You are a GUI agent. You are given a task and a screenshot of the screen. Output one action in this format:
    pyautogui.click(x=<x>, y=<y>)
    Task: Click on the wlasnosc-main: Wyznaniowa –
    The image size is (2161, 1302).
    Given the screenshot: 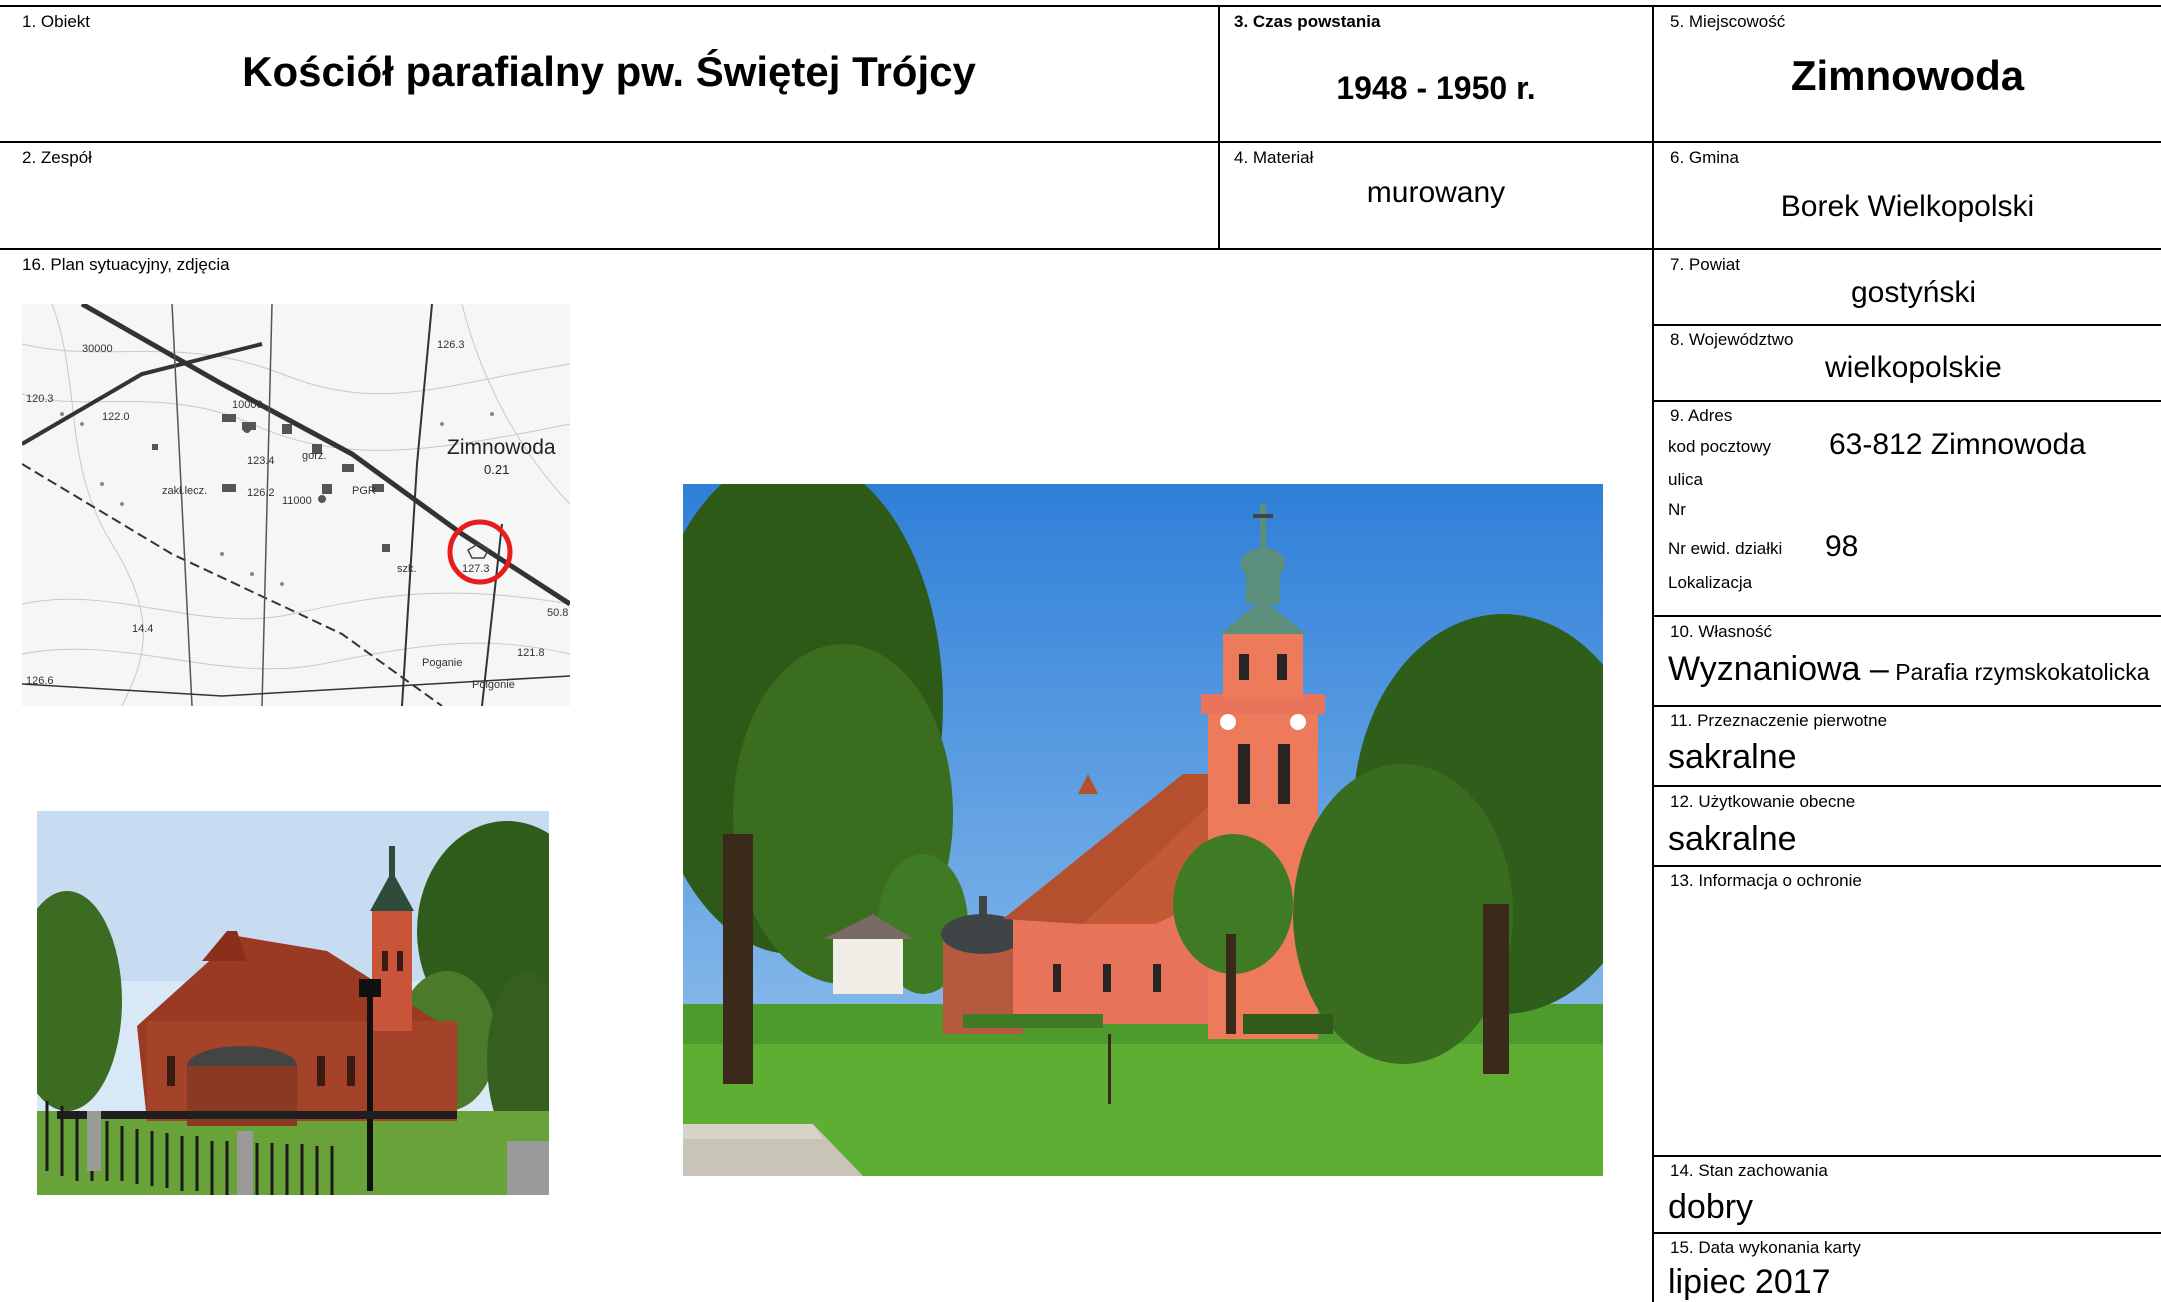 What is the action you would take?
    pyautogui.click(x=1778, y=669)
    